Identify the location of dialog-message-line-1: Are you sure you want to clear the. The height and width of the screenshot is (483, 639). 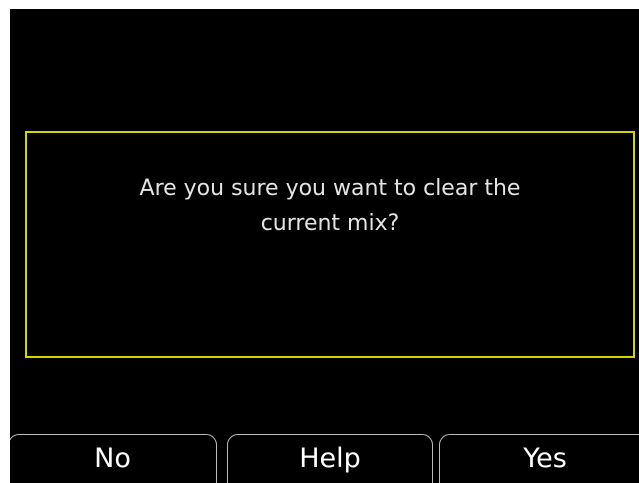
(330, 188).